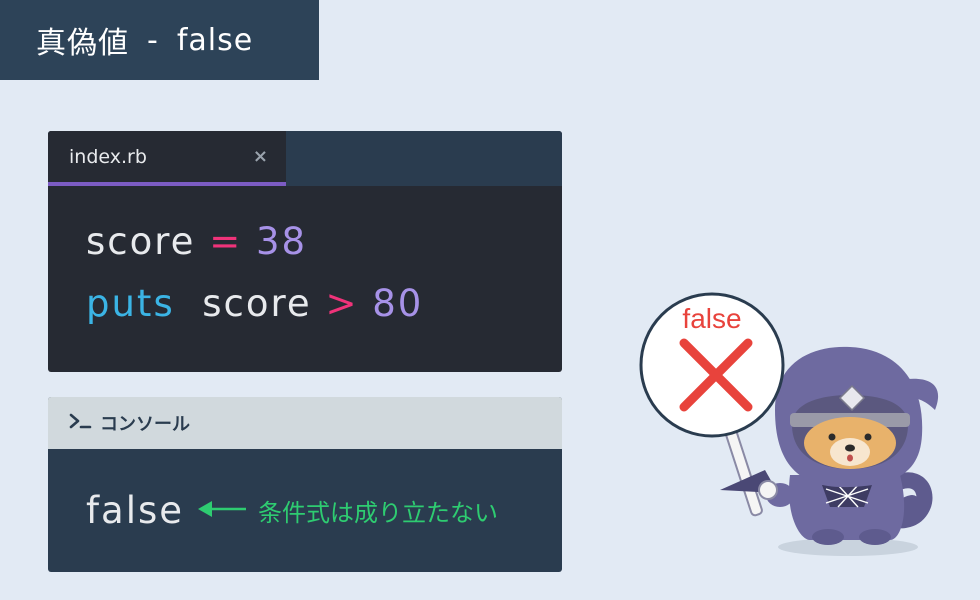 The image size is (980, 600). I want to click on tab-label: index.rb, so click(108, 156).